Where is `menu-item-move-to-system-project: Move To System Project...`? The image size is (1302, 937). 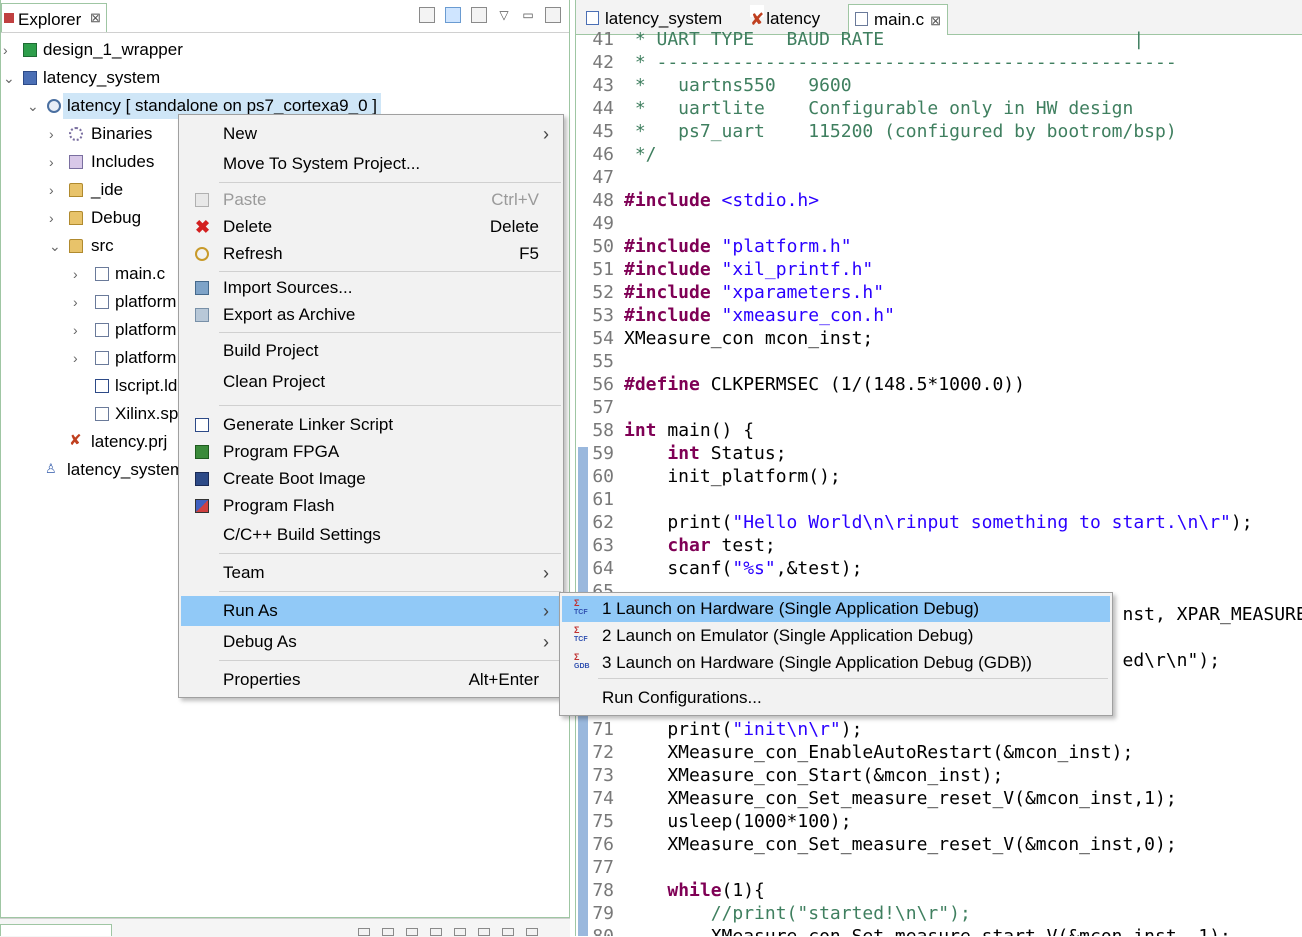
menu-item-move-to-system-project: Move To System Project... is located at coordinates (371, 164).